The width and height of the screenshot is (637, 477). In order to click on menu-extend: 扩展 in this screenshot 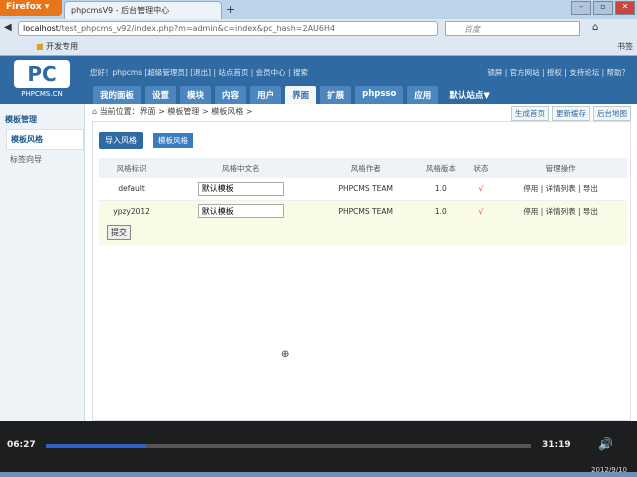, I will do `click(336, 95)`.